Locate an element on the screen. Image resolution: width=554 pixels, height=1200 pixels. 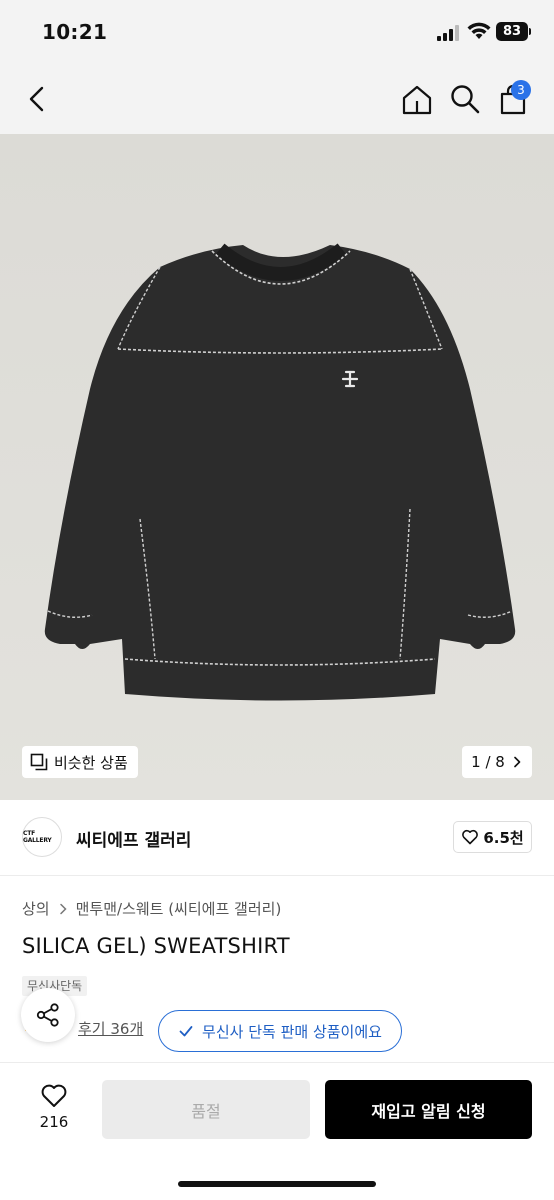
brand-like-button: 6.5천 is located at coordinates (492, 837).